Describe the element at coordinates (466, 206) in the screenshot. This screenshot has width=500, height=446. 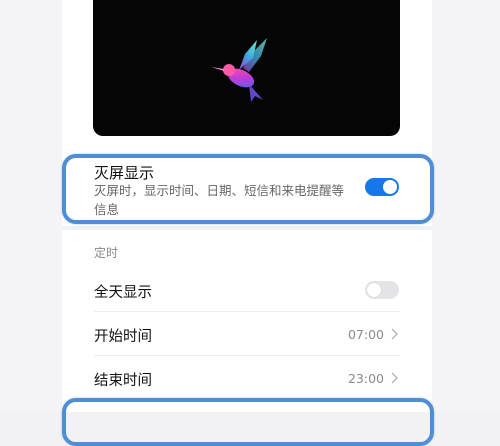
I see `background-right` at that location.